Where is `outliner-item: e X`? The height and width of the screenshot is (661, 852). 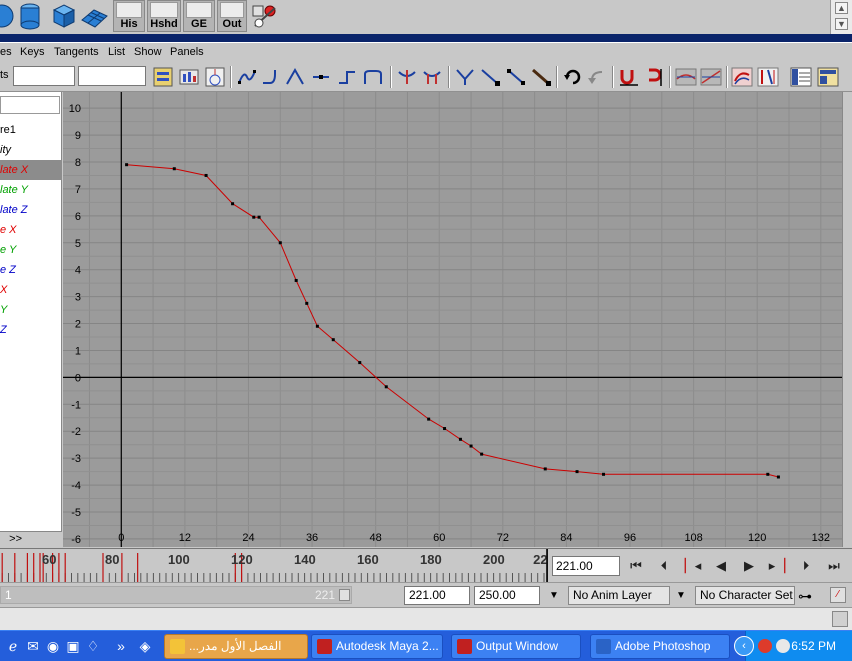
outliner-item: e X is located at coordinates (31, 230).